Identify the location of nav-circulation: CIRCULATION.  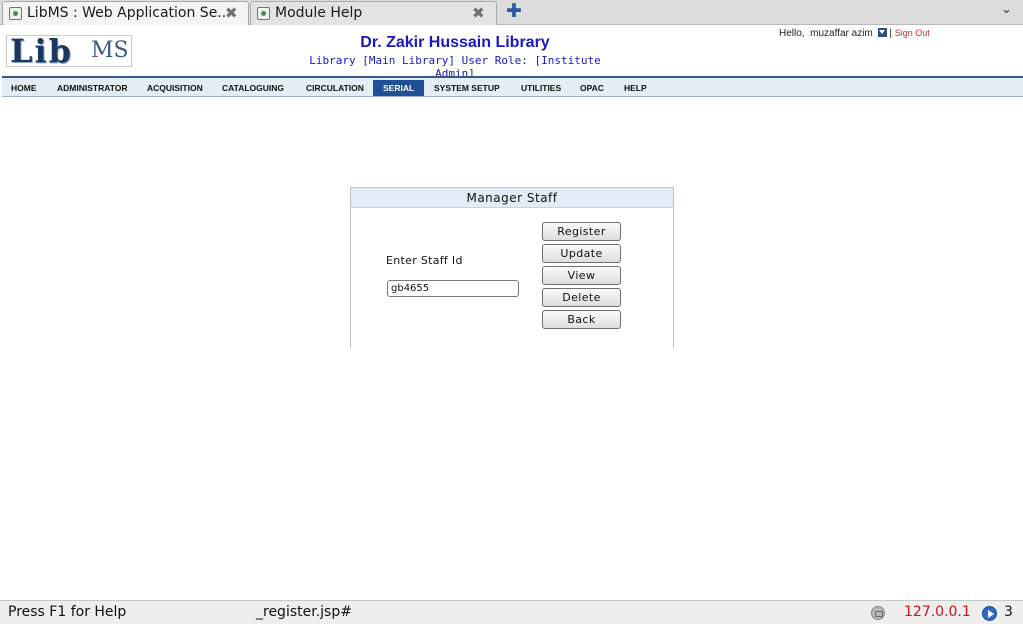
(335, 88).